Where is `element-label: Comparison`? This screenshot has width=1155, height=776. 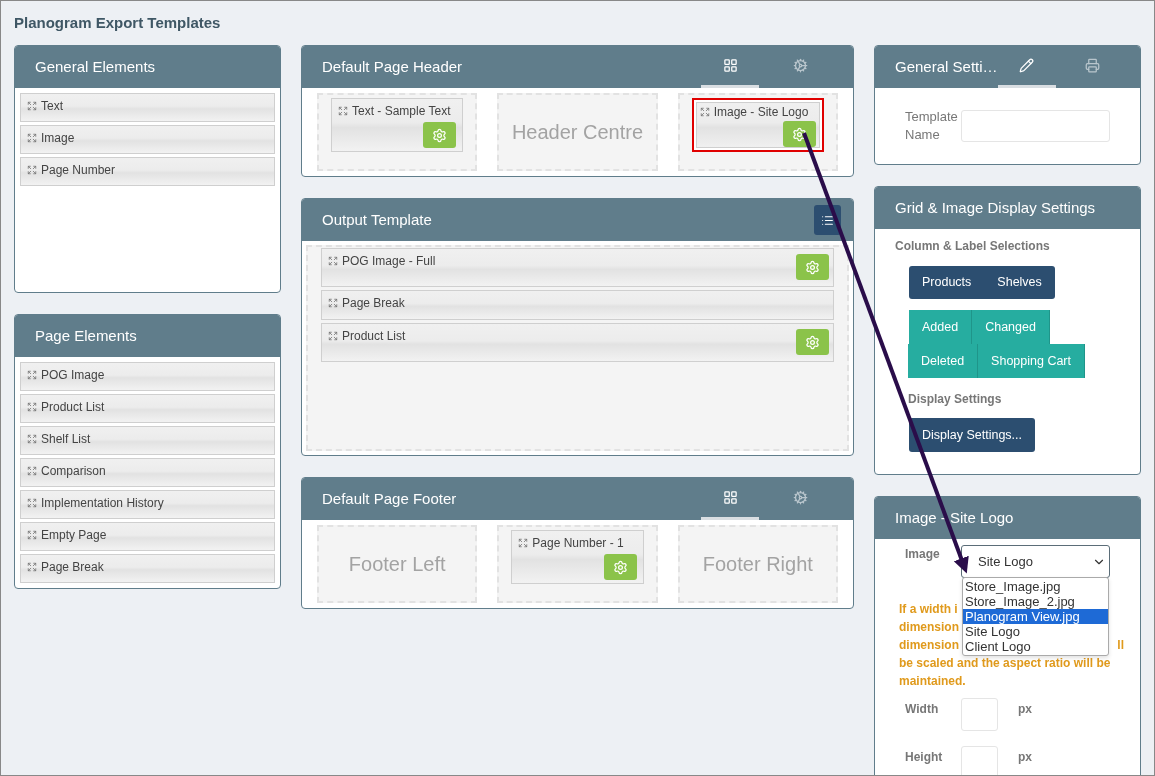 element-label: Comparison is located at coordinates (73, 471).